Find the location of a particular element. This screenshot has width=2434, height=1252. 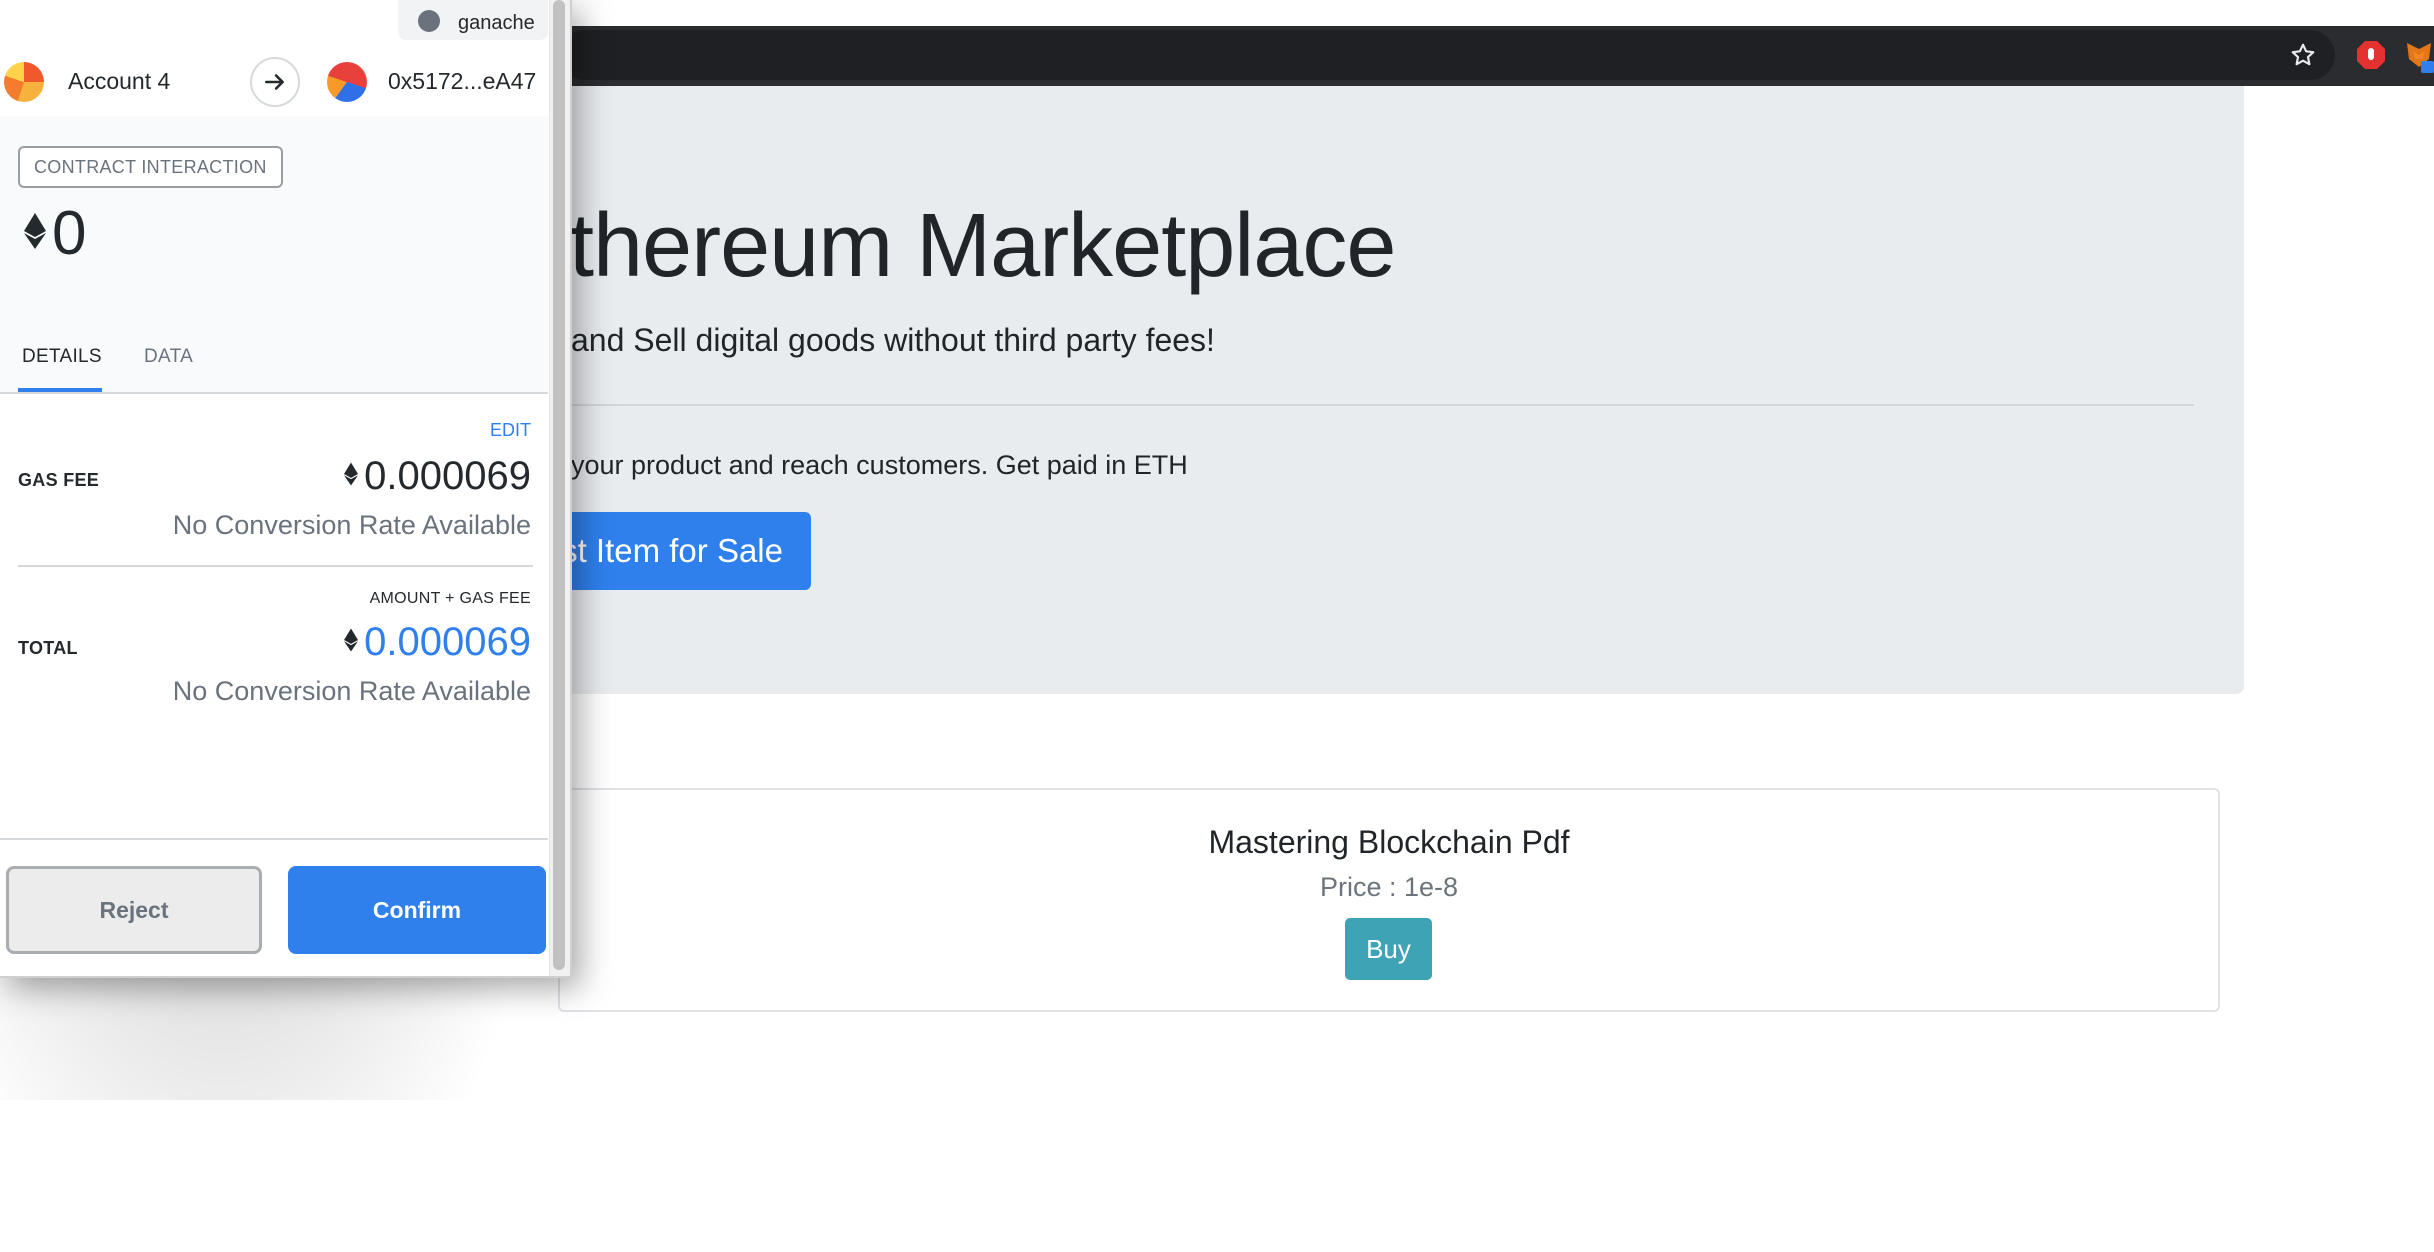

star-icon is located at coordinates (2303, 55).